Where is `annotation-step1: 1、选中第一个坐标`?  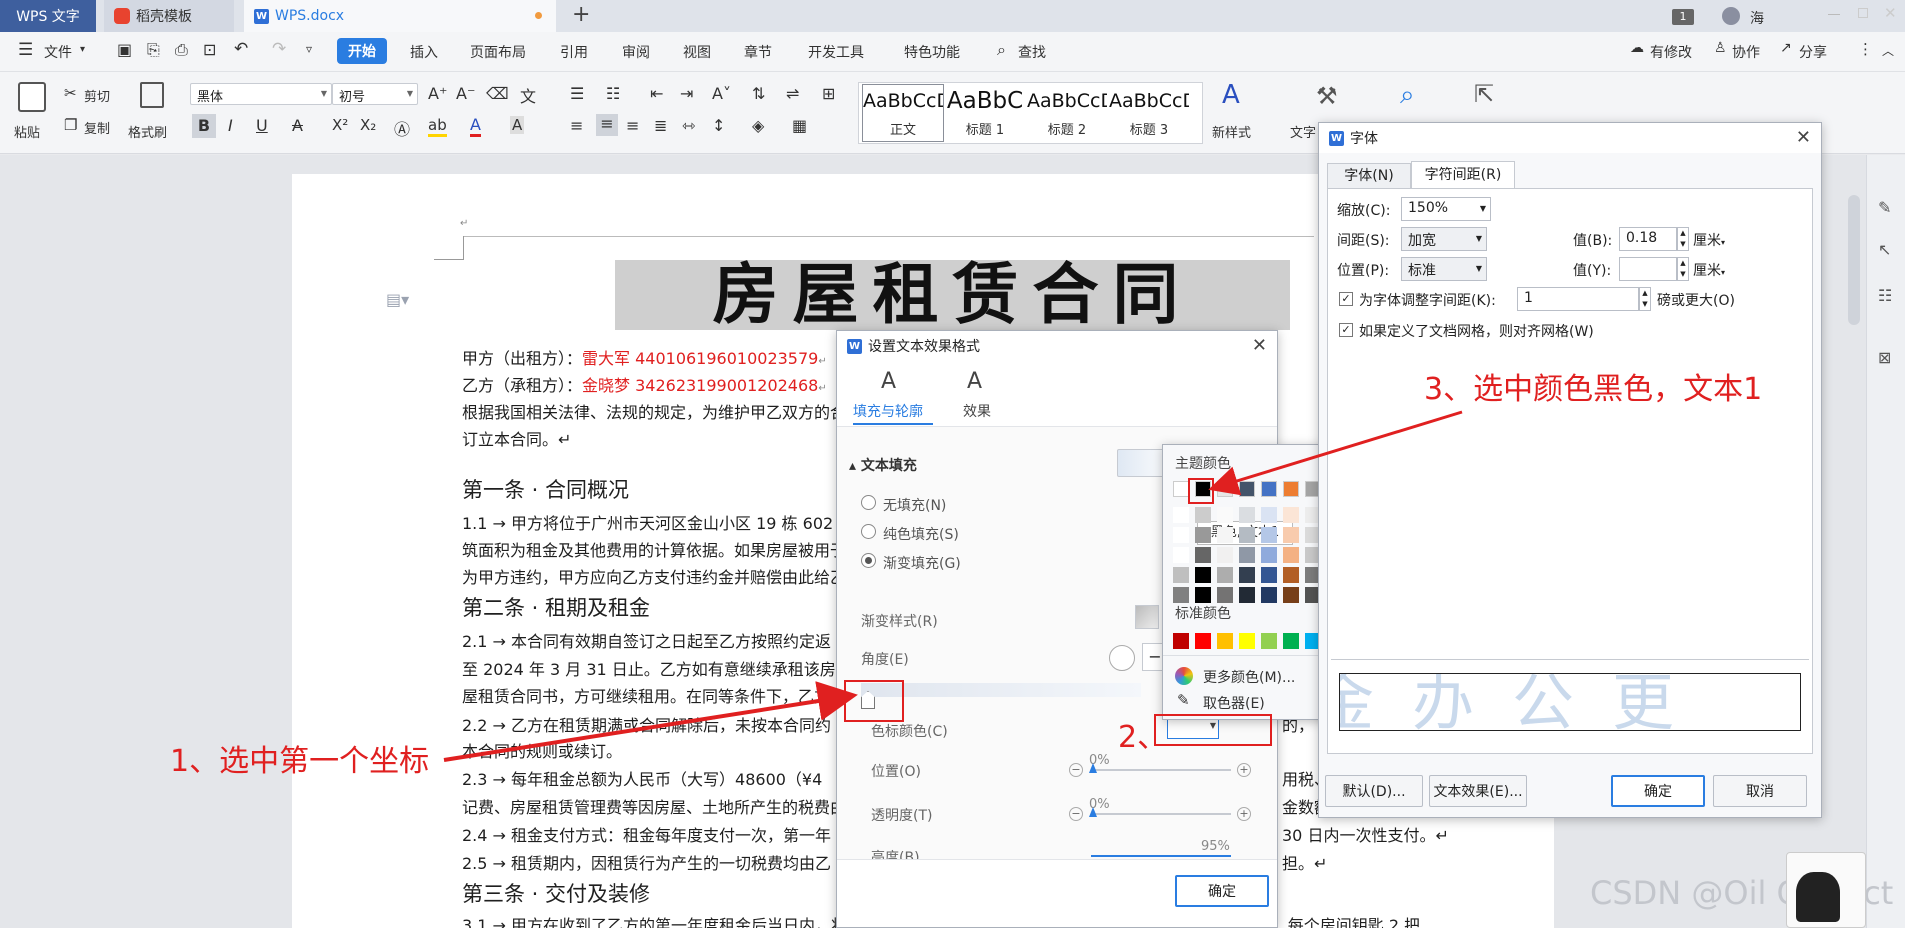
annotation-step1: 1、选中第一个坐标 is located at coordinates (300, 761).